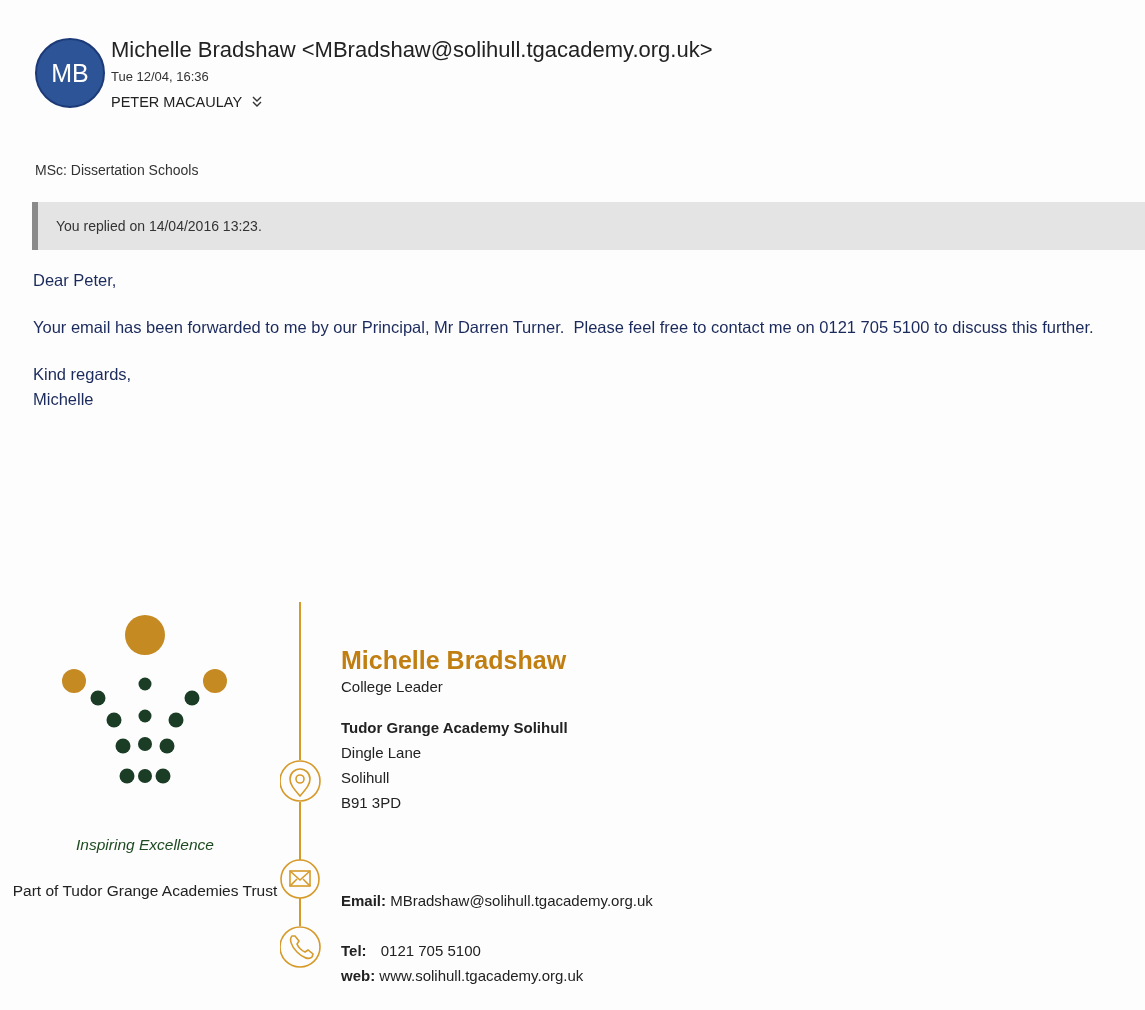 The width and height of the screenshot is (1145, 1010). I want to click on tagline: Inspiring Excellence, so click(145, 845).